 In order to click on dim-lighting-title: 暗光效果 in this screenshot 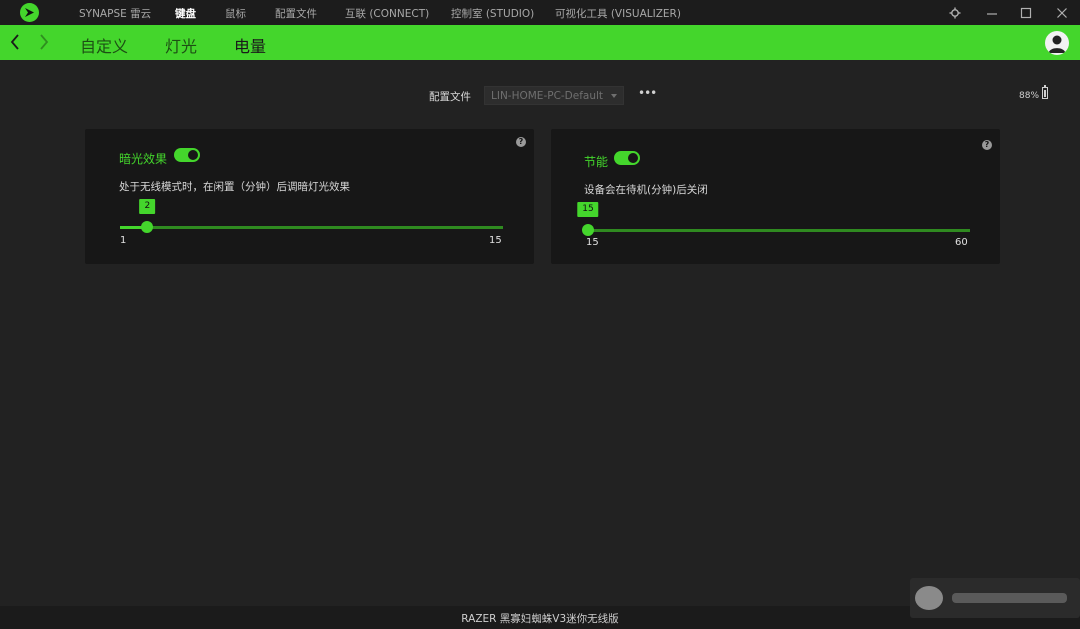, I will do `click(143, 159)`.